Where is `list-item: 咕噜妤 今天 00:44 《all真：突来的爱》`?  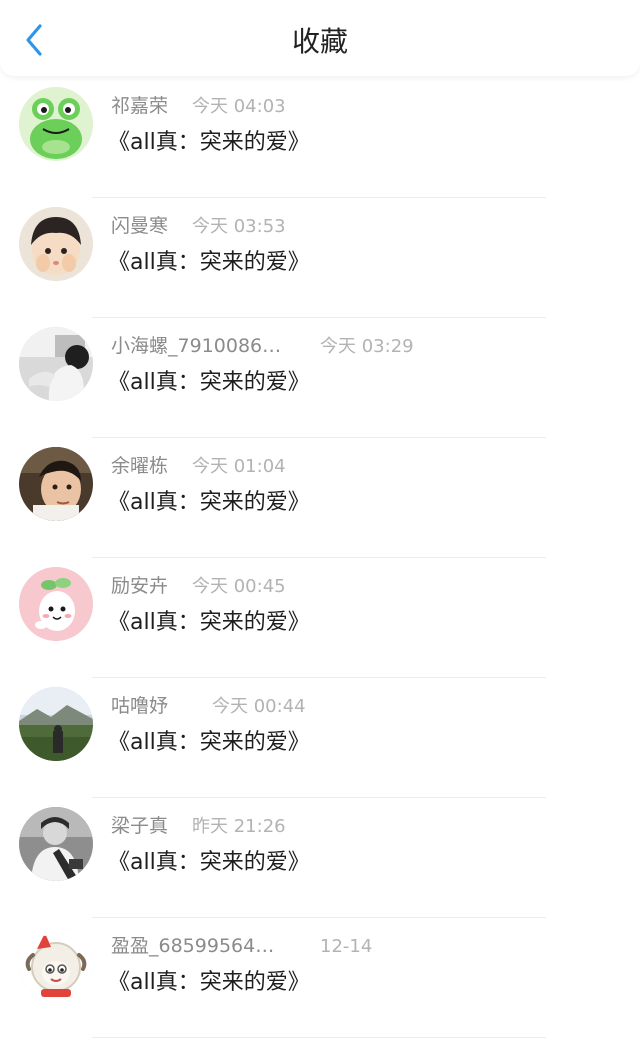
list-item: 咕噜妤 今天 00:44 《all真：突来的爱》 is located at coordinates (320, 738).